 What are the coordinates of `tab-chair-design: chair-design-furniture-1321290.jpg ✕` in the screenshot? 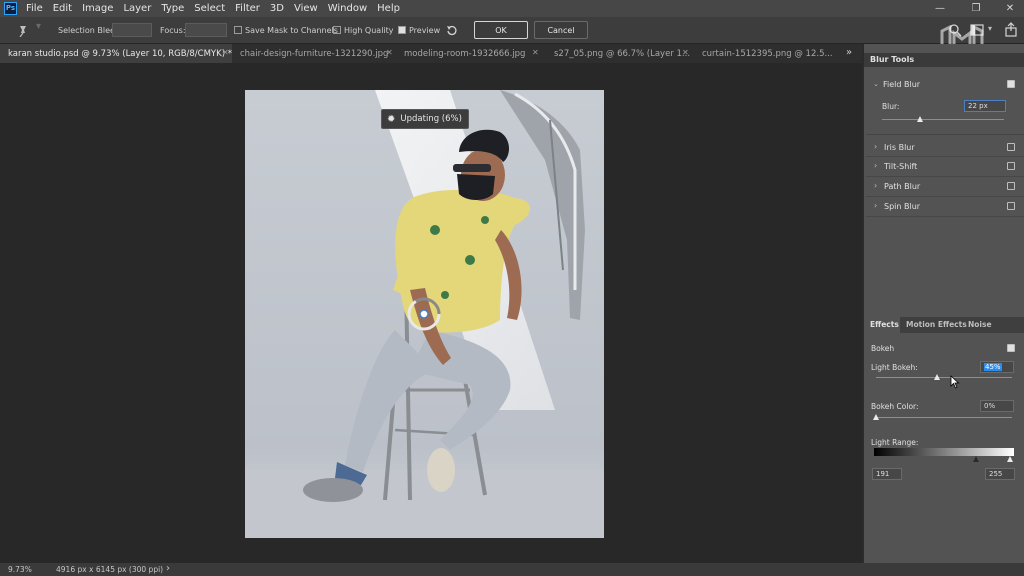 It's located at (314, 53).